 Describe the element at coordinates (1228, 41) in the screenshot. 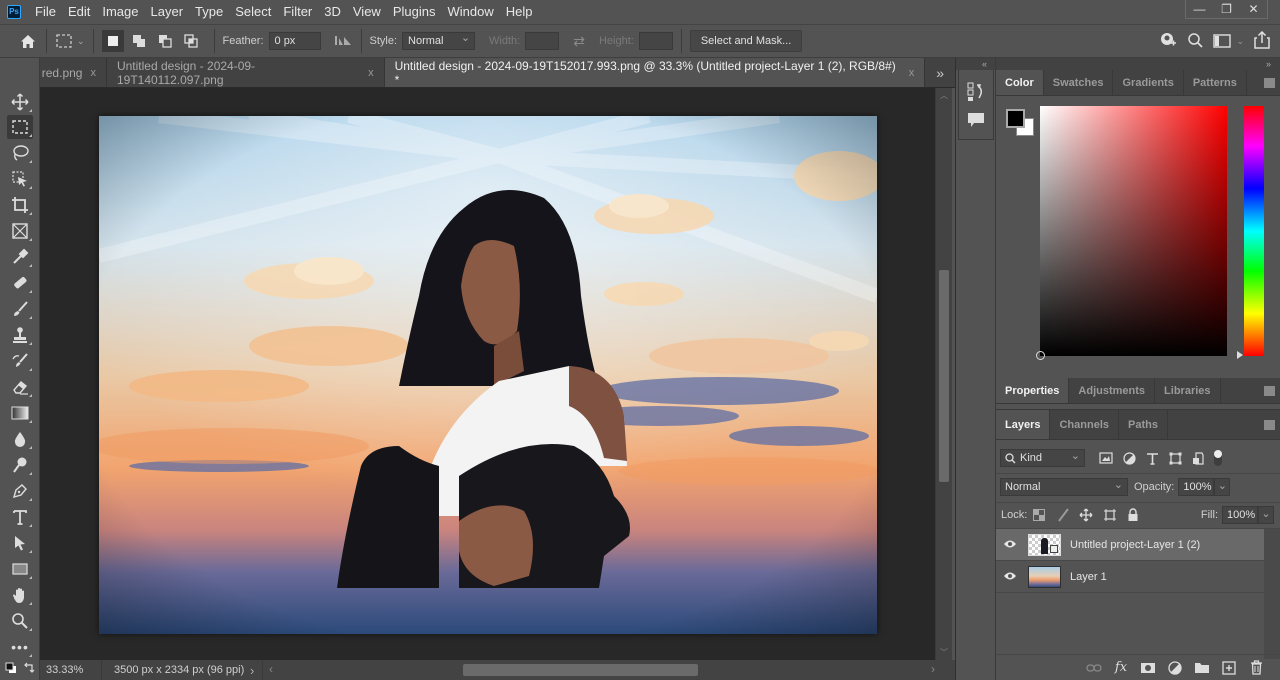

I see `workspace-button: ⌄` at that location.